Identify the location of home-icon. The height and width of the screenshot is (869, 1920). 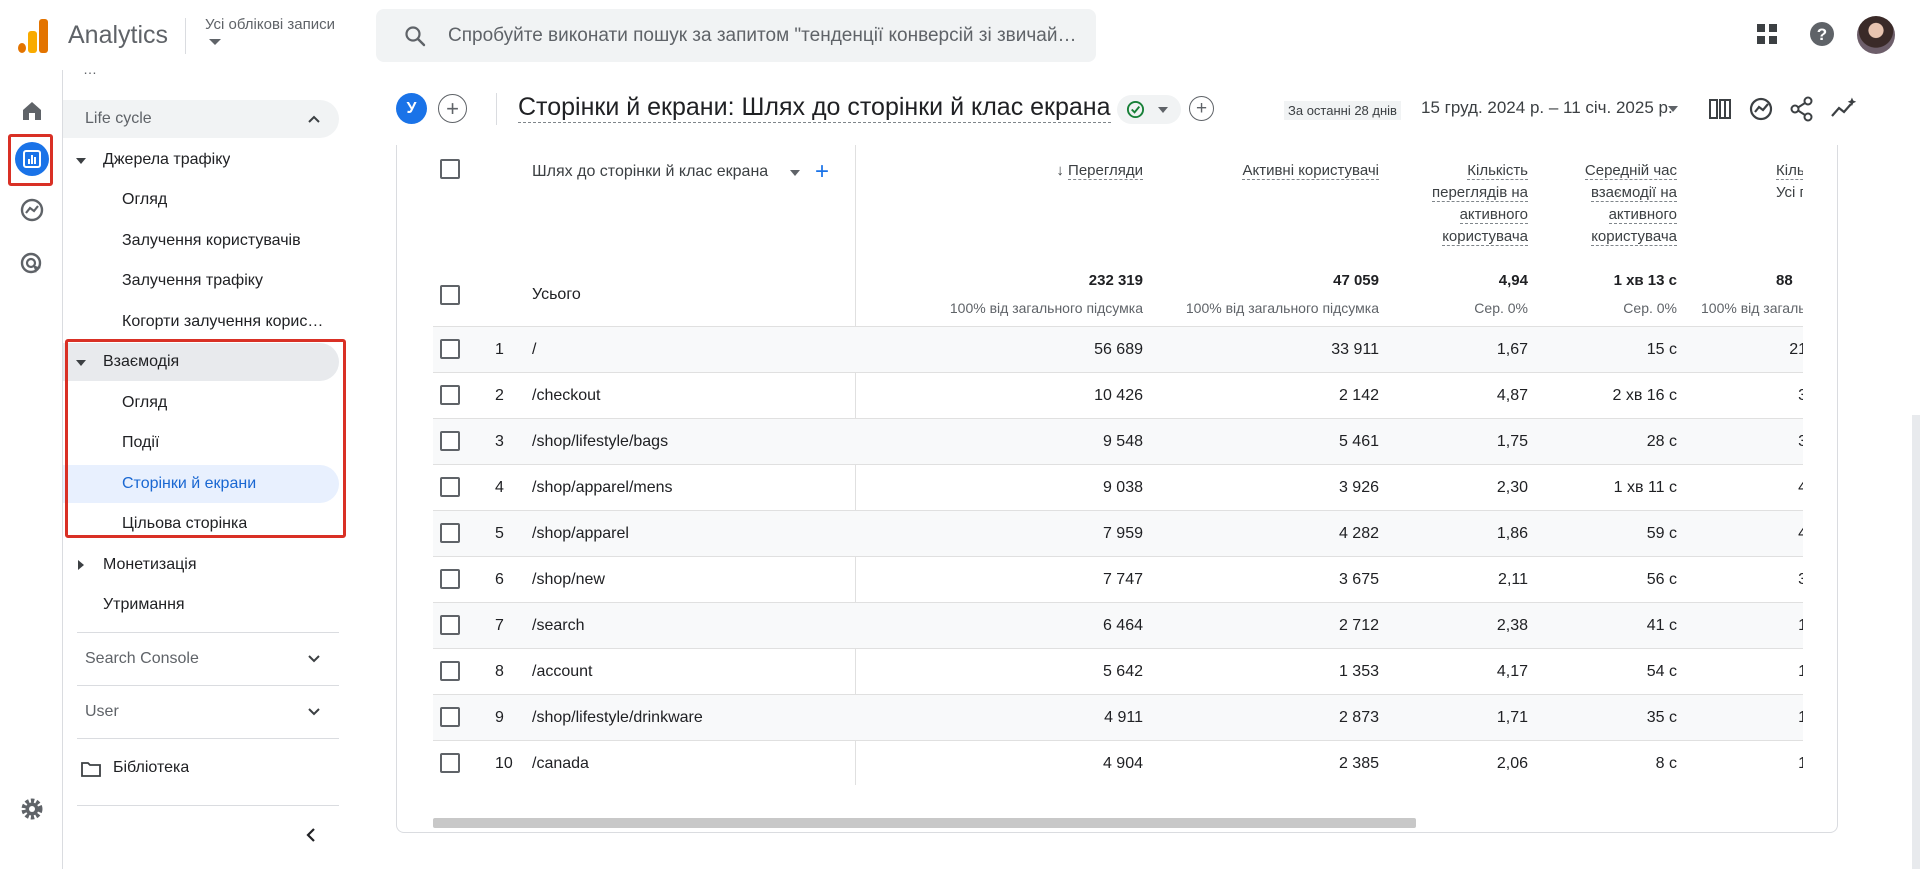
(32, 111).